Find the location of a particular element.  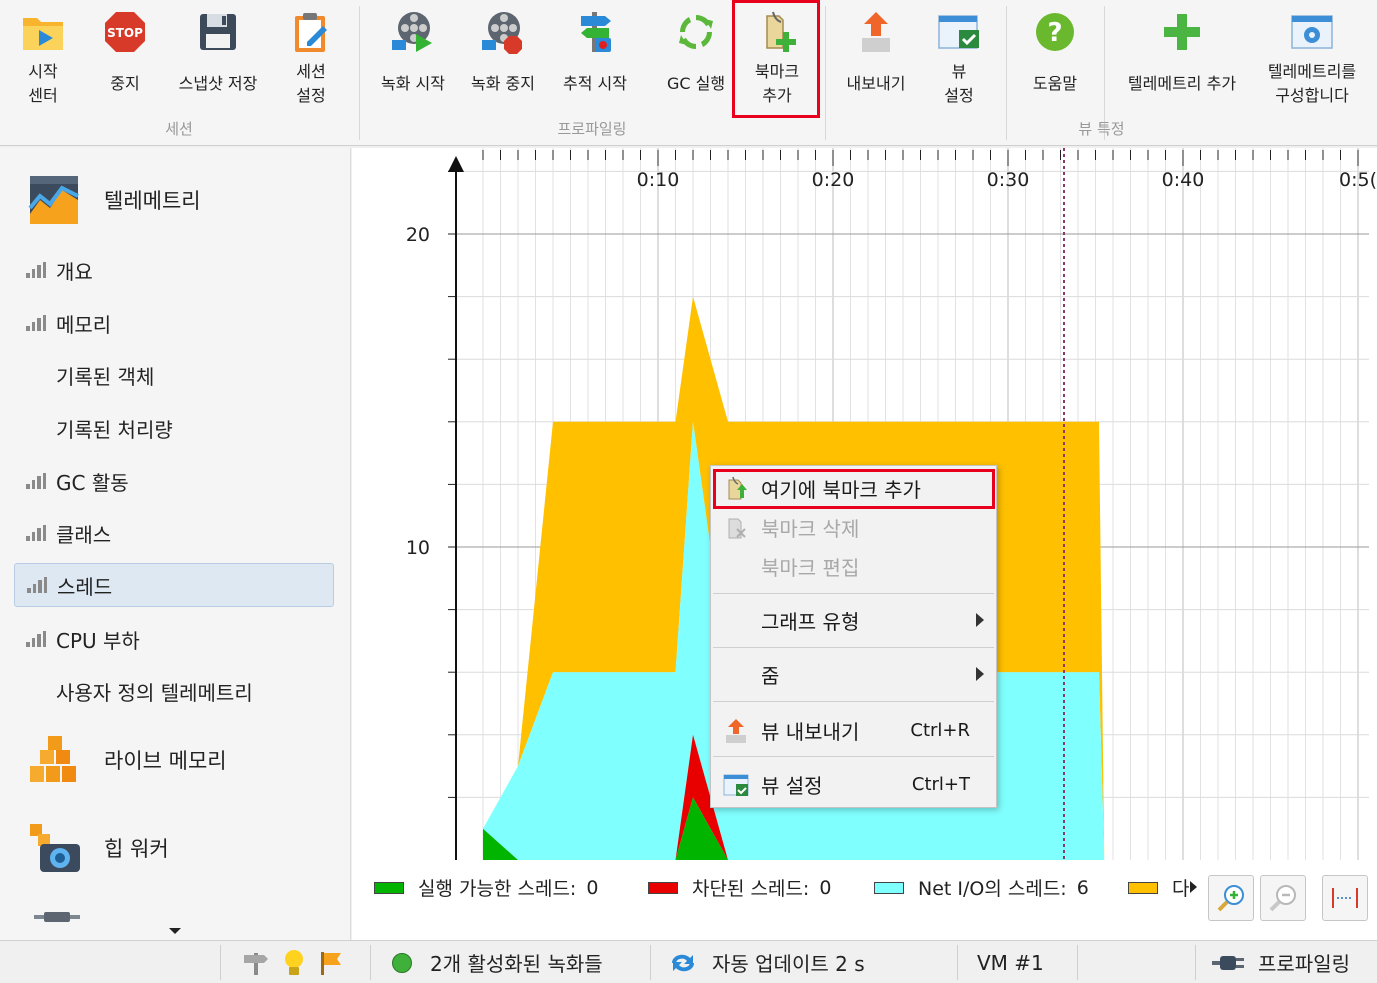

status-vm: VM #1 is located at coordinates (1010, 962).